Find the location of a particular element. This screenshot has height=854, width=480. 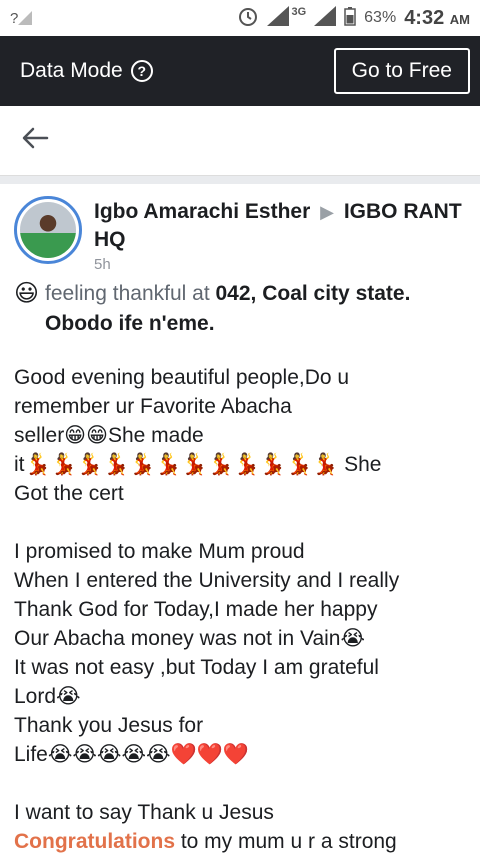

post-line: it💃💃💃💃💃💃💃💃💃💃💃💃 She is located at coordinates (198, 464).